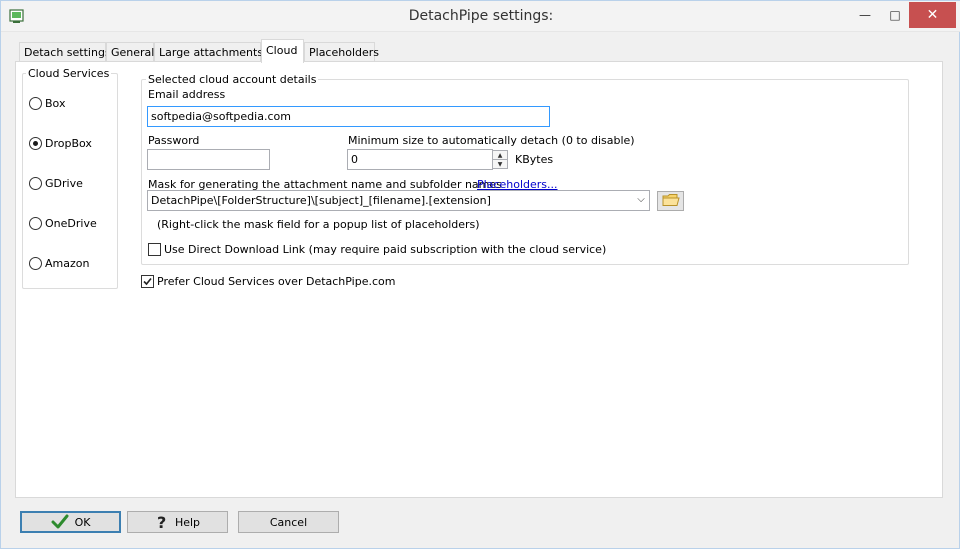 The width and height of the screenshot is (960, 549). Describe the element at coordinates (71, 223) in the screenshot. I see `radio-label: OneDrive` at that location.